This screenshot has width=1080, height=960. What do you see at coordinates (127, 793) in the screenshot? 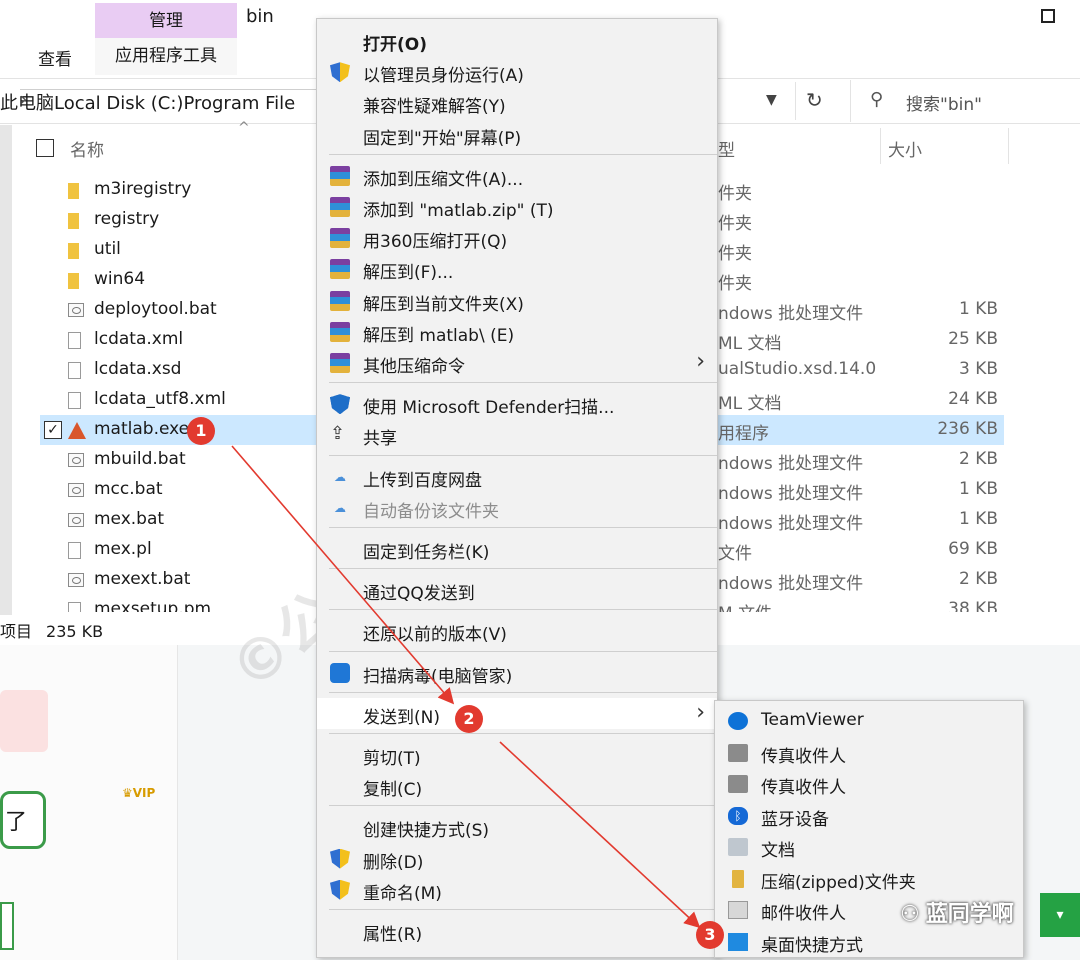
I see `crown-icon: ♛` at bounding box center [127, 793].